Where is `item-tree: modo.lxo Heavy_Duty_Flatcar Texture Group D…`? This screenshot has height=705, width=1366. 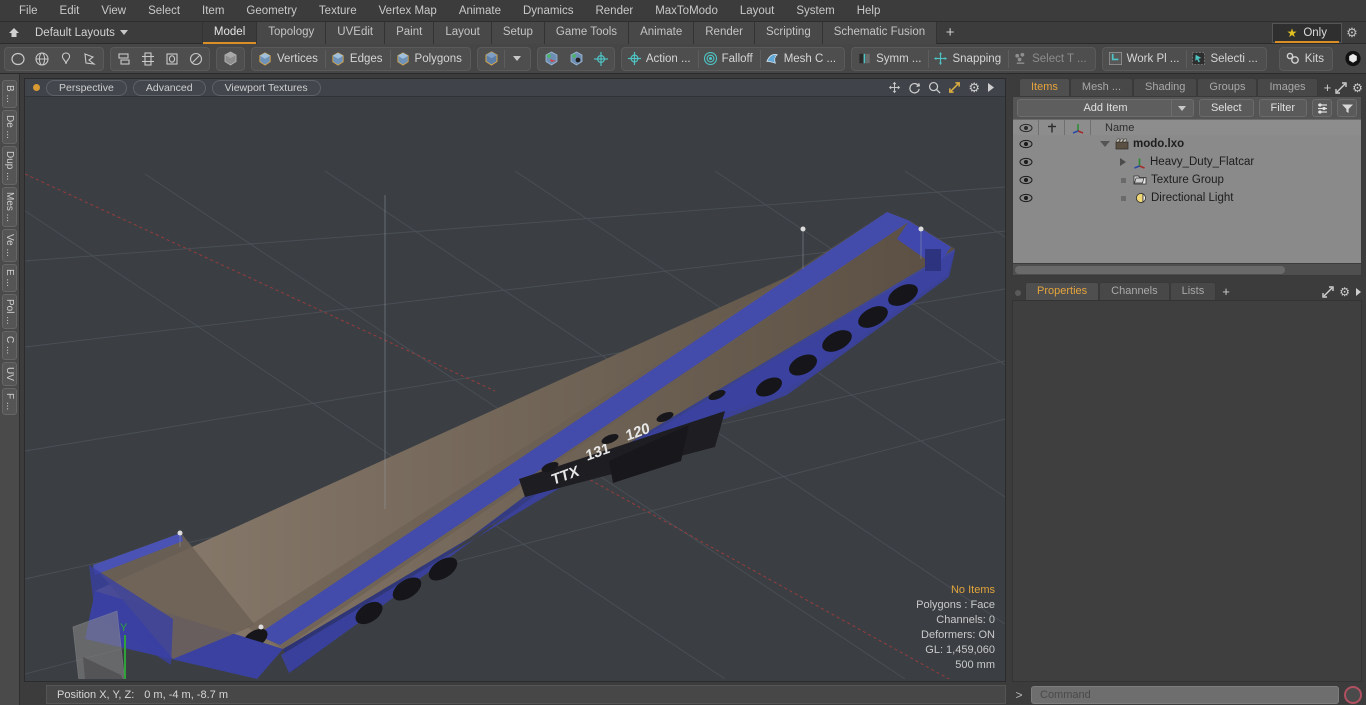 item-tree: modo.lxo Heavy_Duty_Flatcar Texture Group D… is located at coordinates (1187, 199).